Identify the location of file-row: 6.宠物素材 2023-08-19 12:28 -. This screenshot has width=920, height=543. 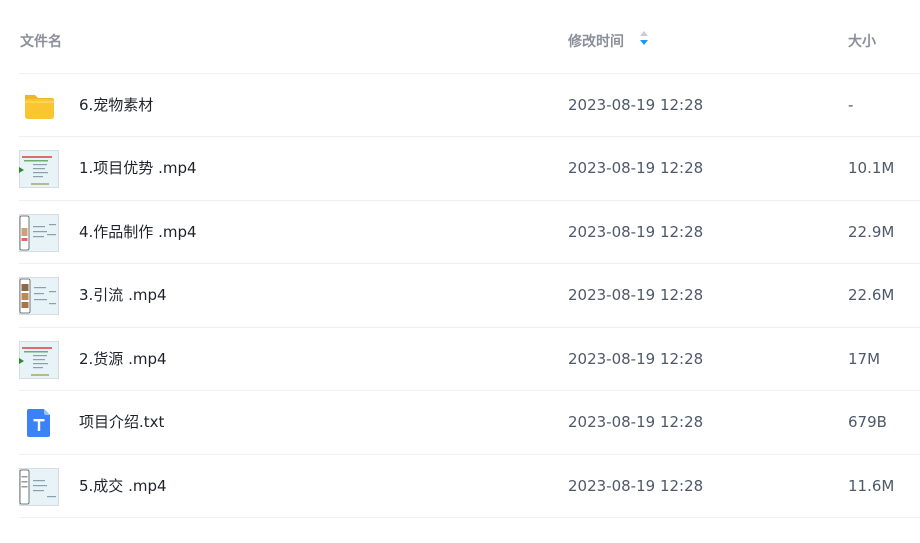
(469, 105).